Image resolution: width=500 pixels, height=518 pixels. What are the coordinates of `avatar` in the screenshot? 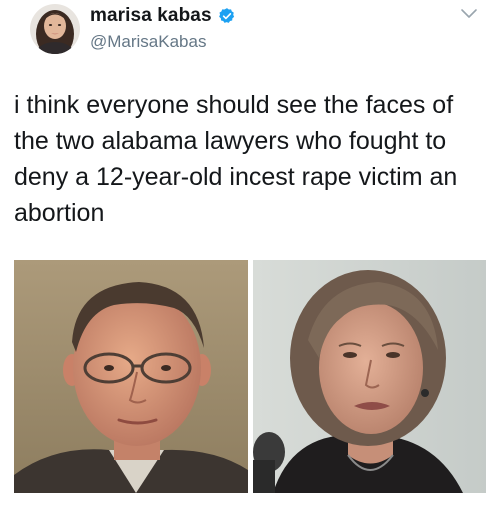 It's located at (55, 29).